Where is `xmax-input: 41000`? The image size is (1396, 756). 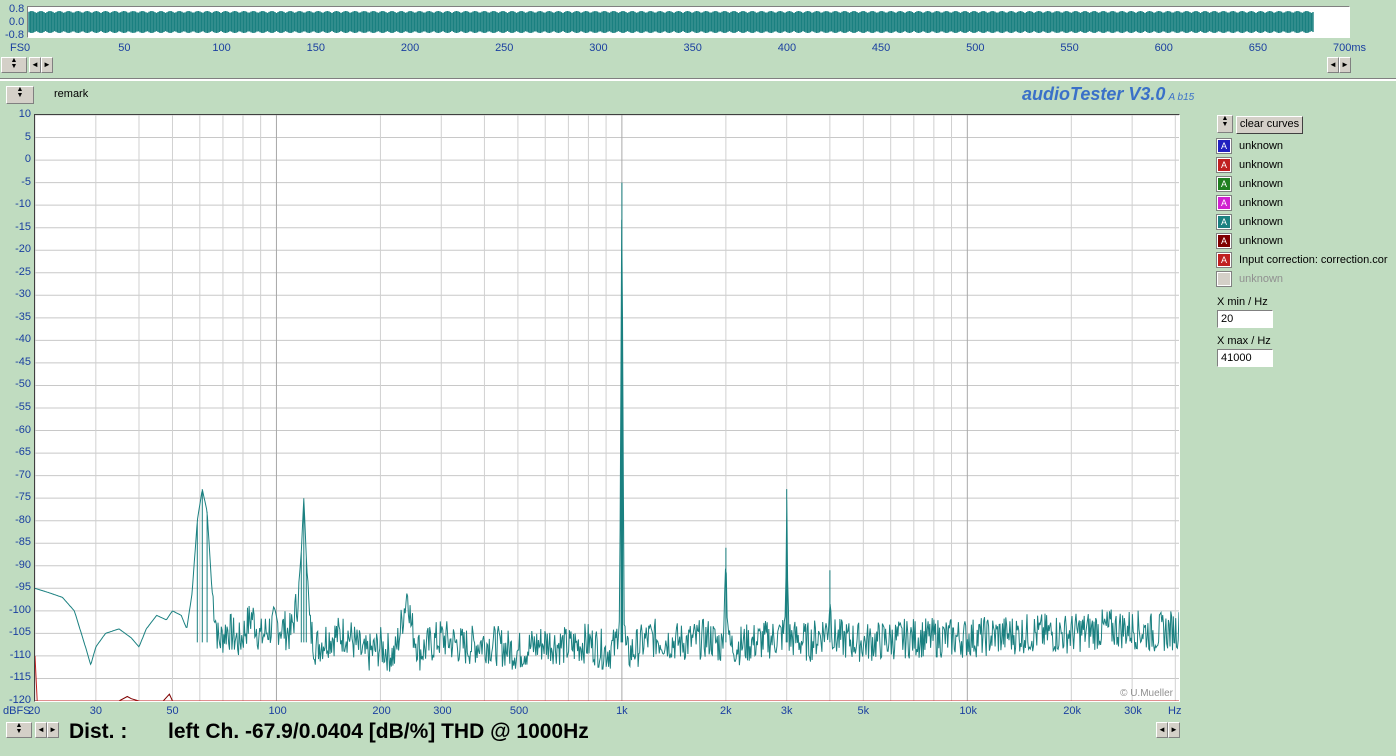 xmax-input: 41000 is located at coordinates (1245, 358).